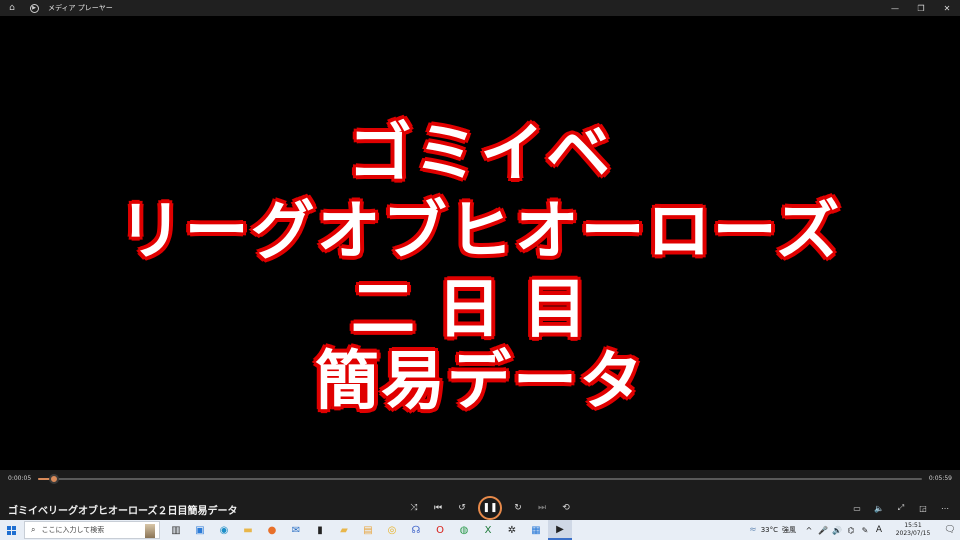 The height and width of the screenshot is (540, 960). I want to click on more-icon: ⋯, so click(945, 508).